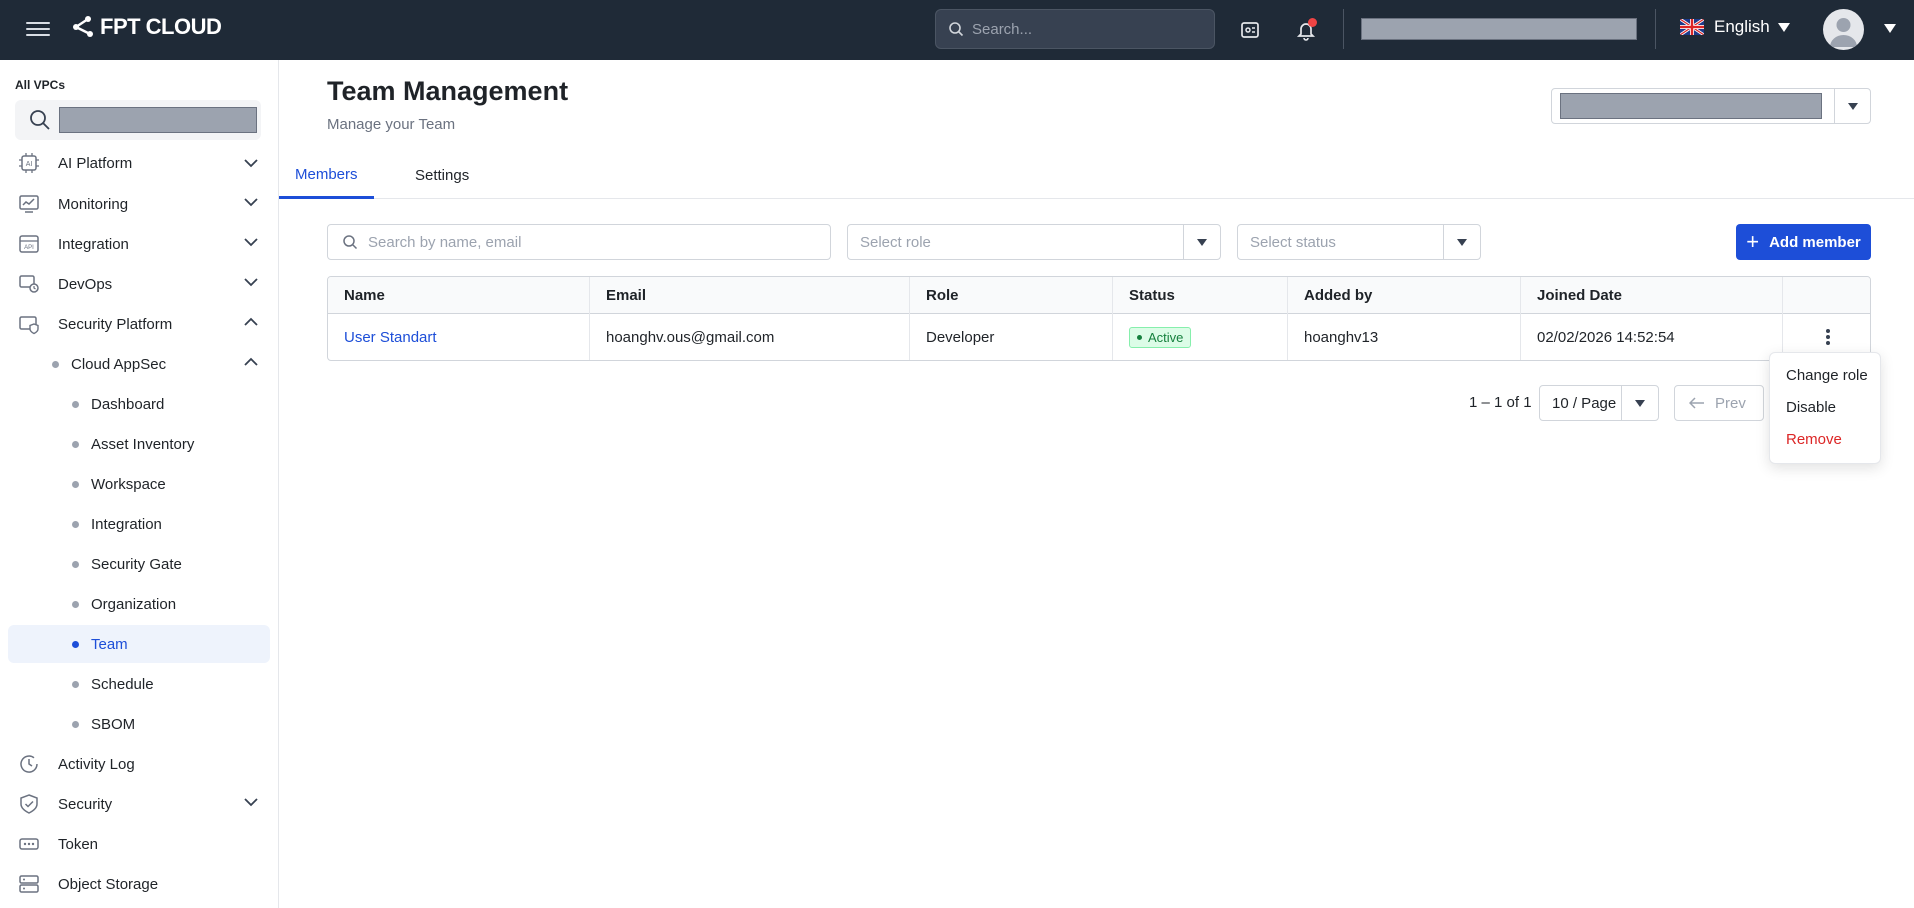 This screenshot has height=908, width=1914. I want to click on cell-email: hoanghv.ous@gmail.com, so click(750, 337).